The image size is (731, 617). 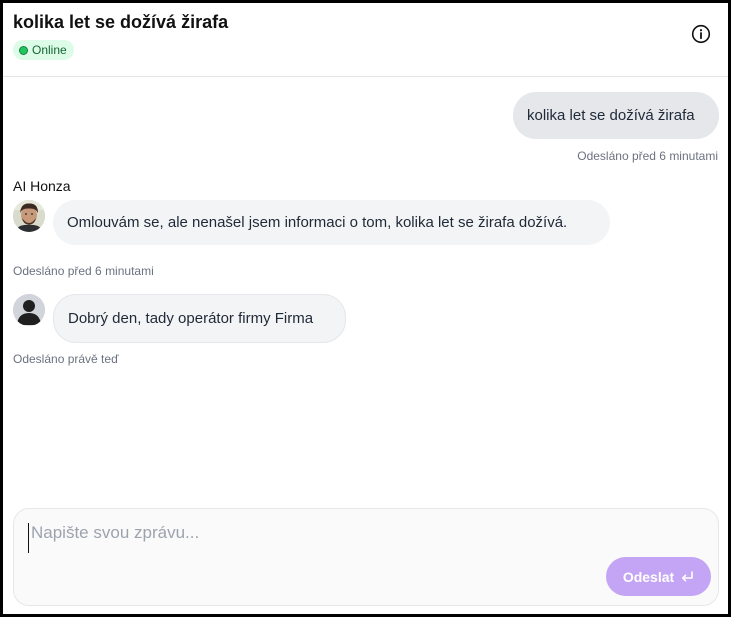 I want to click on status-badge: Online, so click(x=43, y=50).